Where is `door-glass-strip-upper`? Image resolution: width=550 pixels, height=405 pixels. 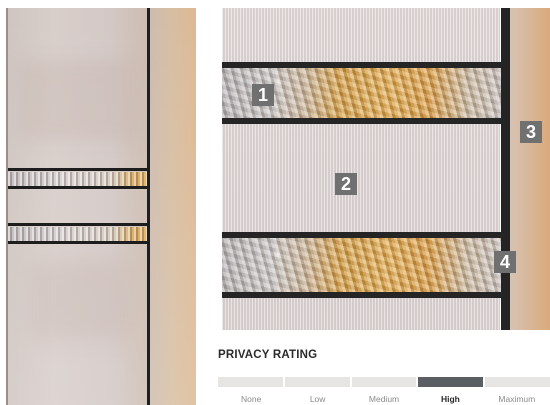 door-glass-strip-upper is located at coordinates (77, 179).